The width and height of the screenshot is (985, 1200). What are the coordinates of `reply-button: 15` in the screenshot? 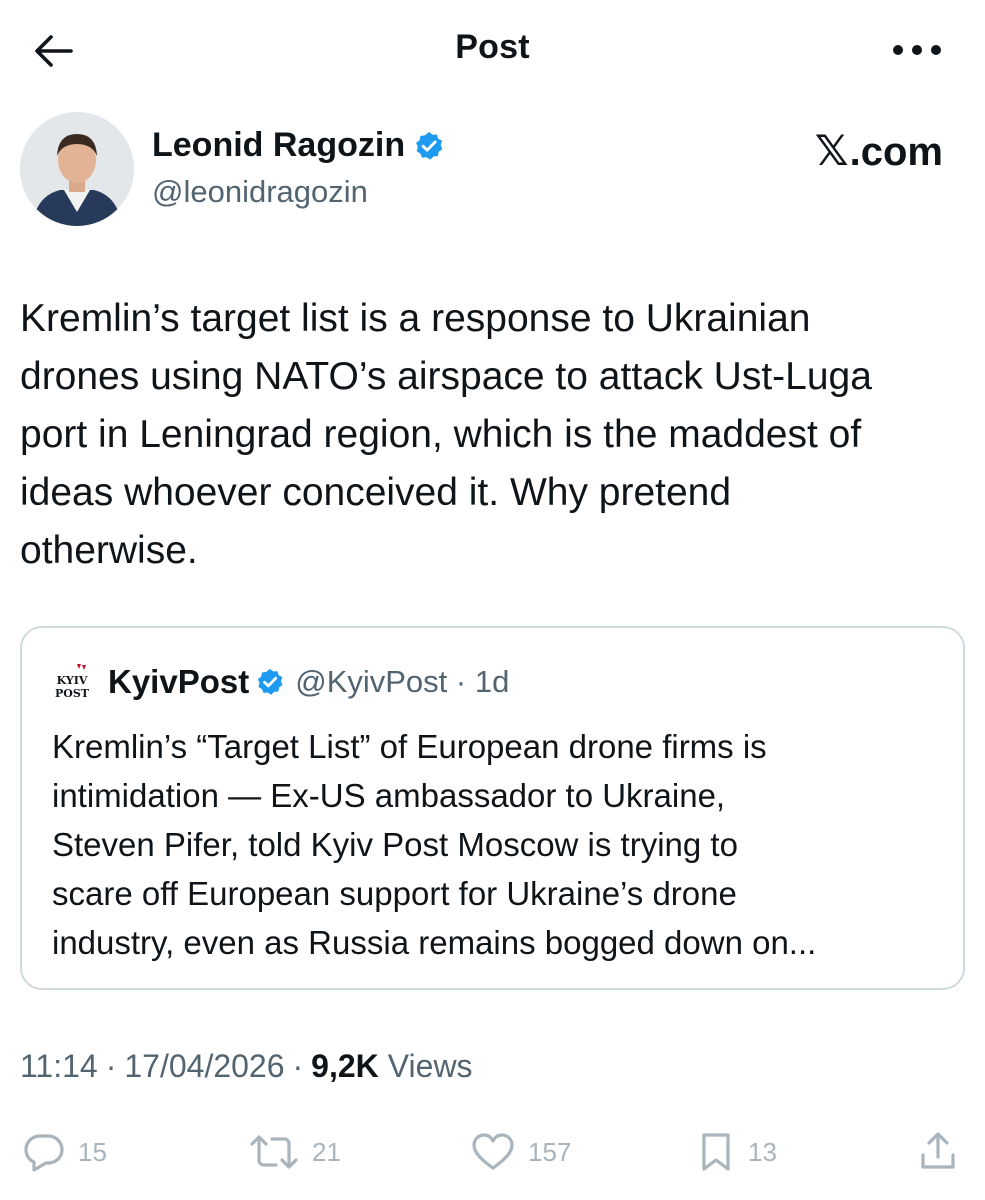 It's located at (64, 1152).